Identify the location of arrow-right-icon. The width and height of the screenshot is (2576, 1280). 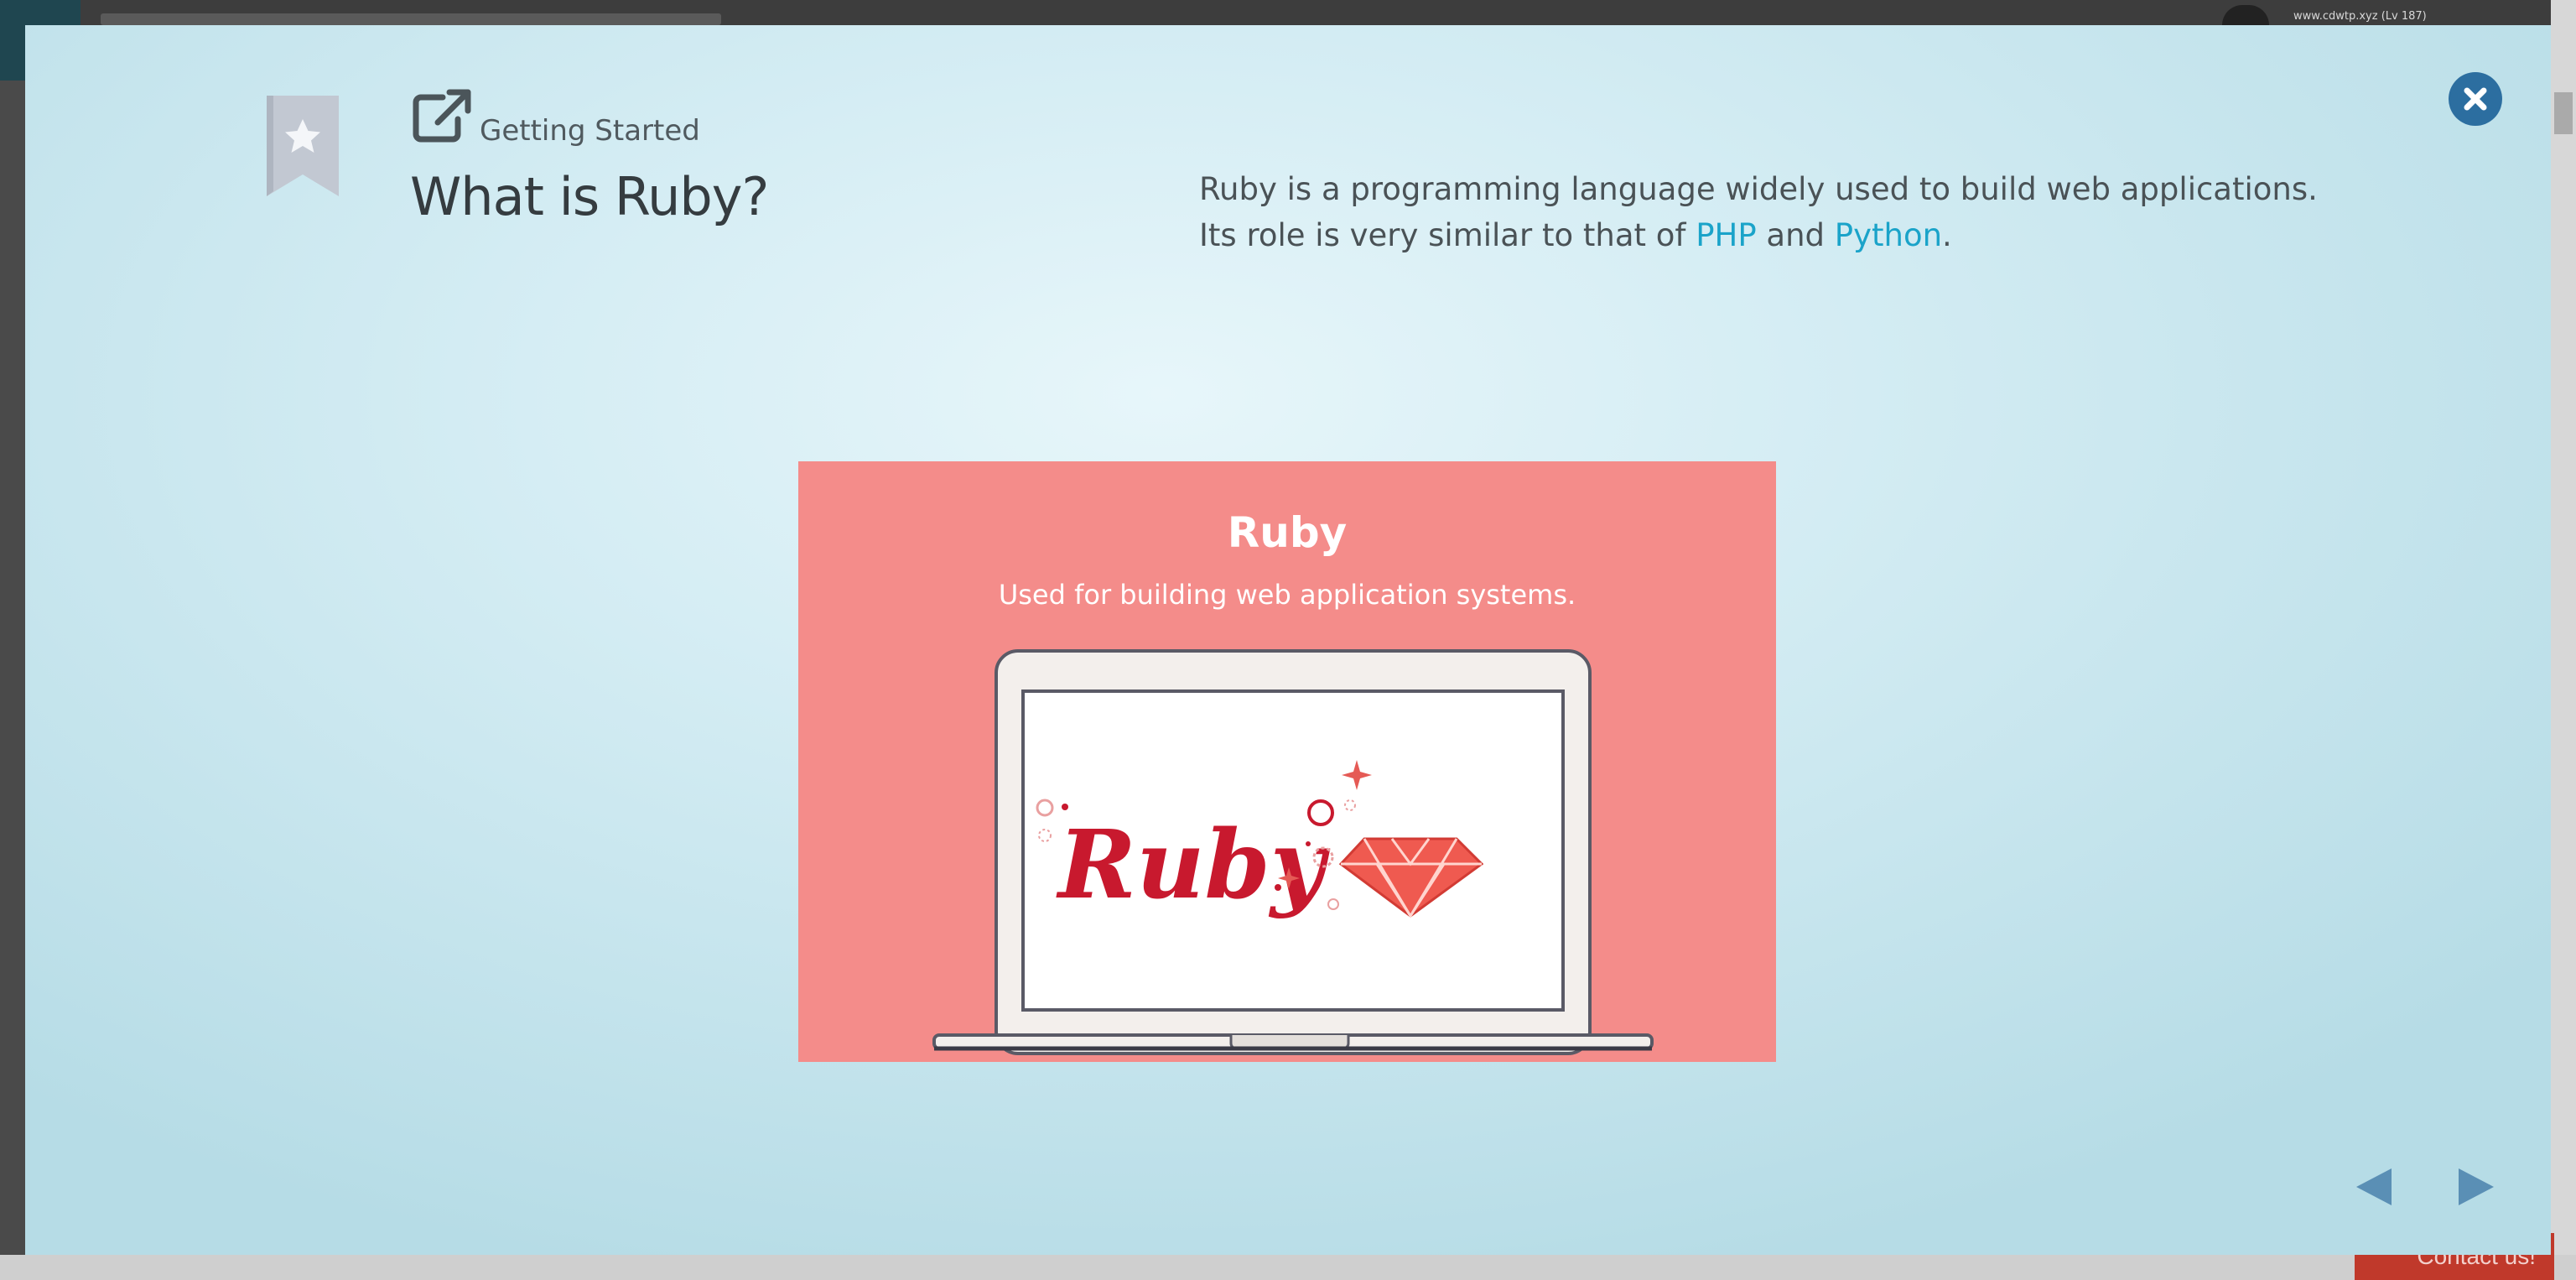
(2476, 1186).